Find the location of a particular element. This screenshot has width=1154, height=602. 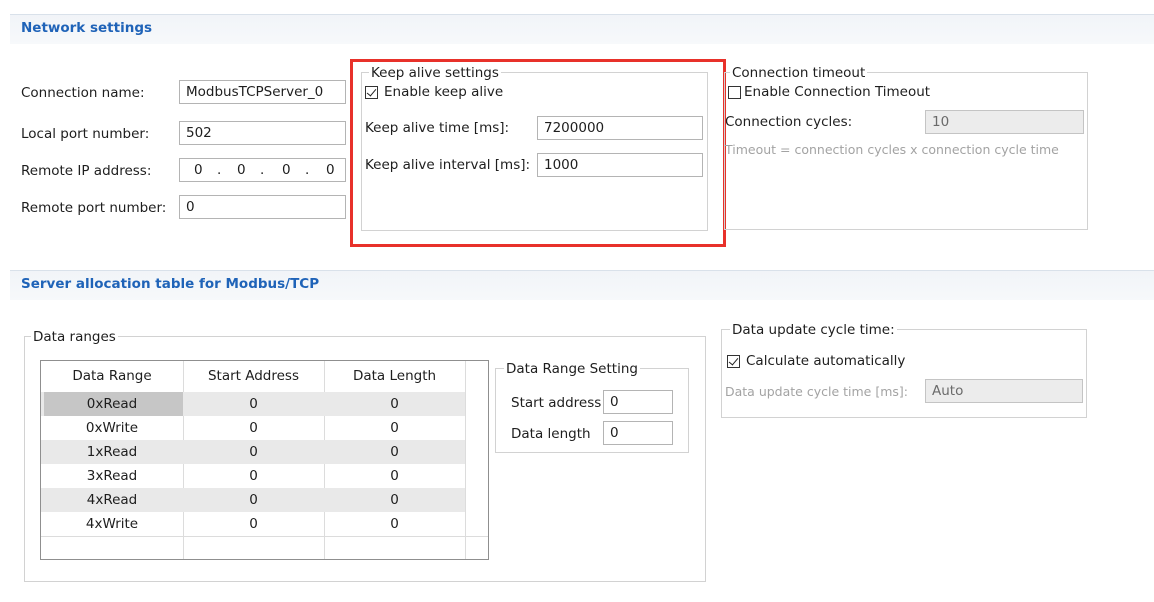

calculate-automatically-label: Calculate automatically is located at coordinates (825, 361).